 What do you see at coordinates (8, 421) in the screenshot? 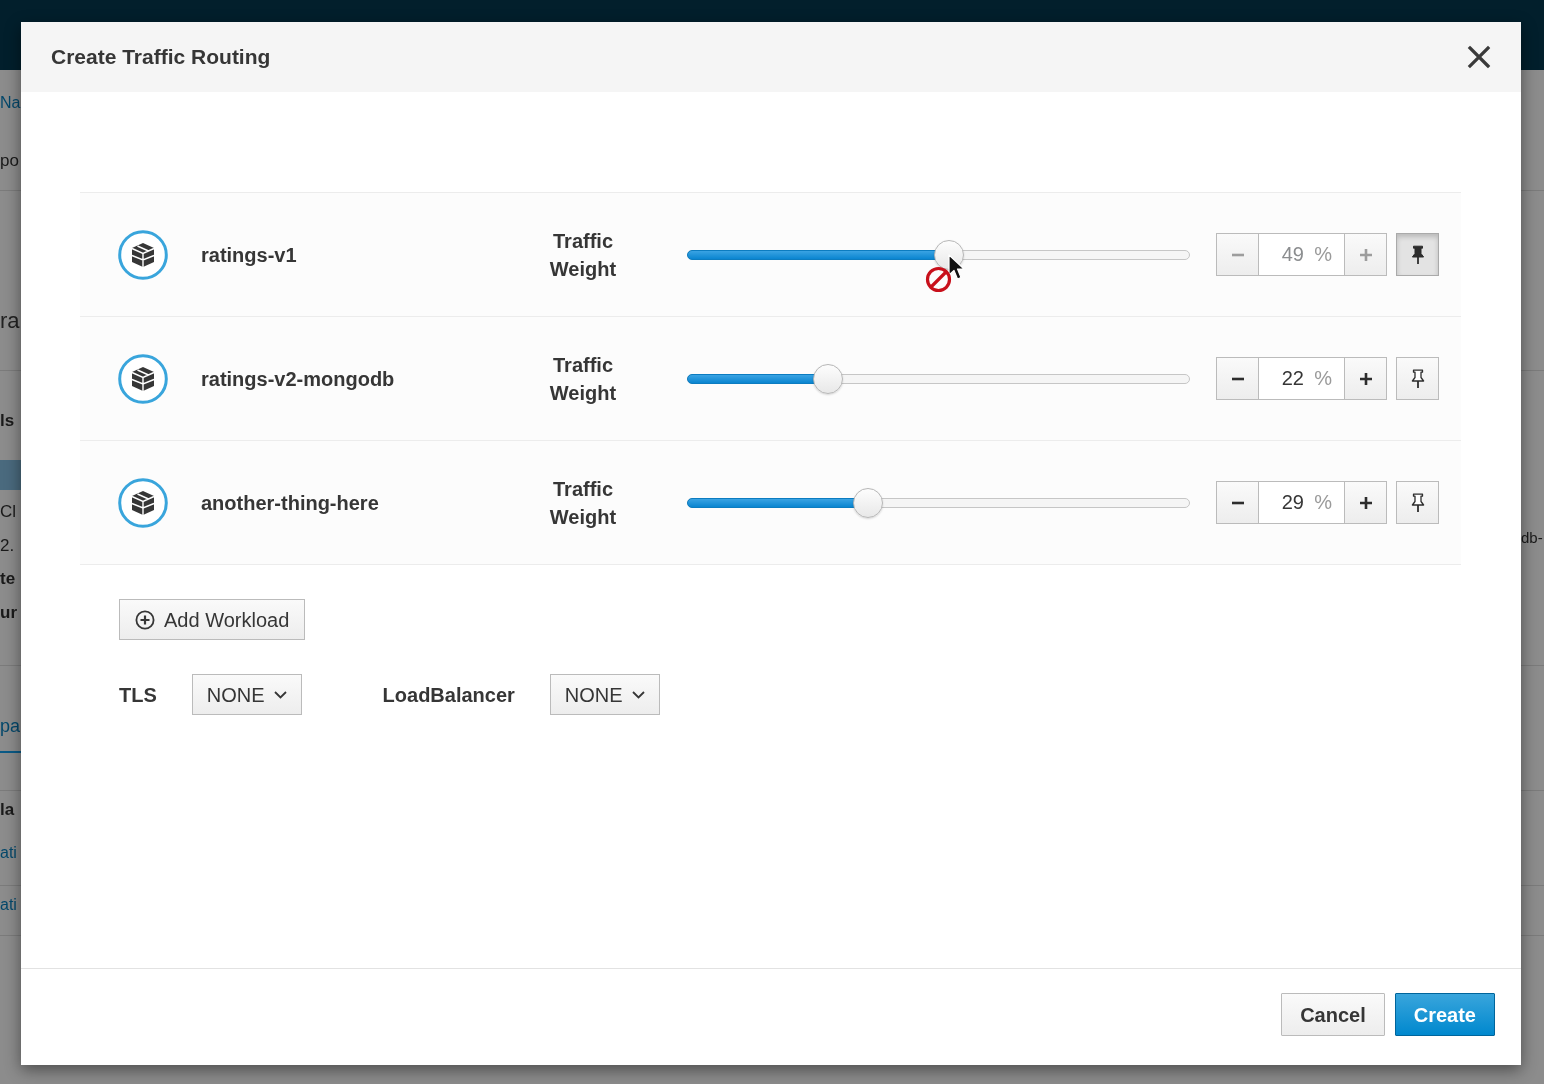
I see `label-fragment: ls` at bounding box center [8, 421].